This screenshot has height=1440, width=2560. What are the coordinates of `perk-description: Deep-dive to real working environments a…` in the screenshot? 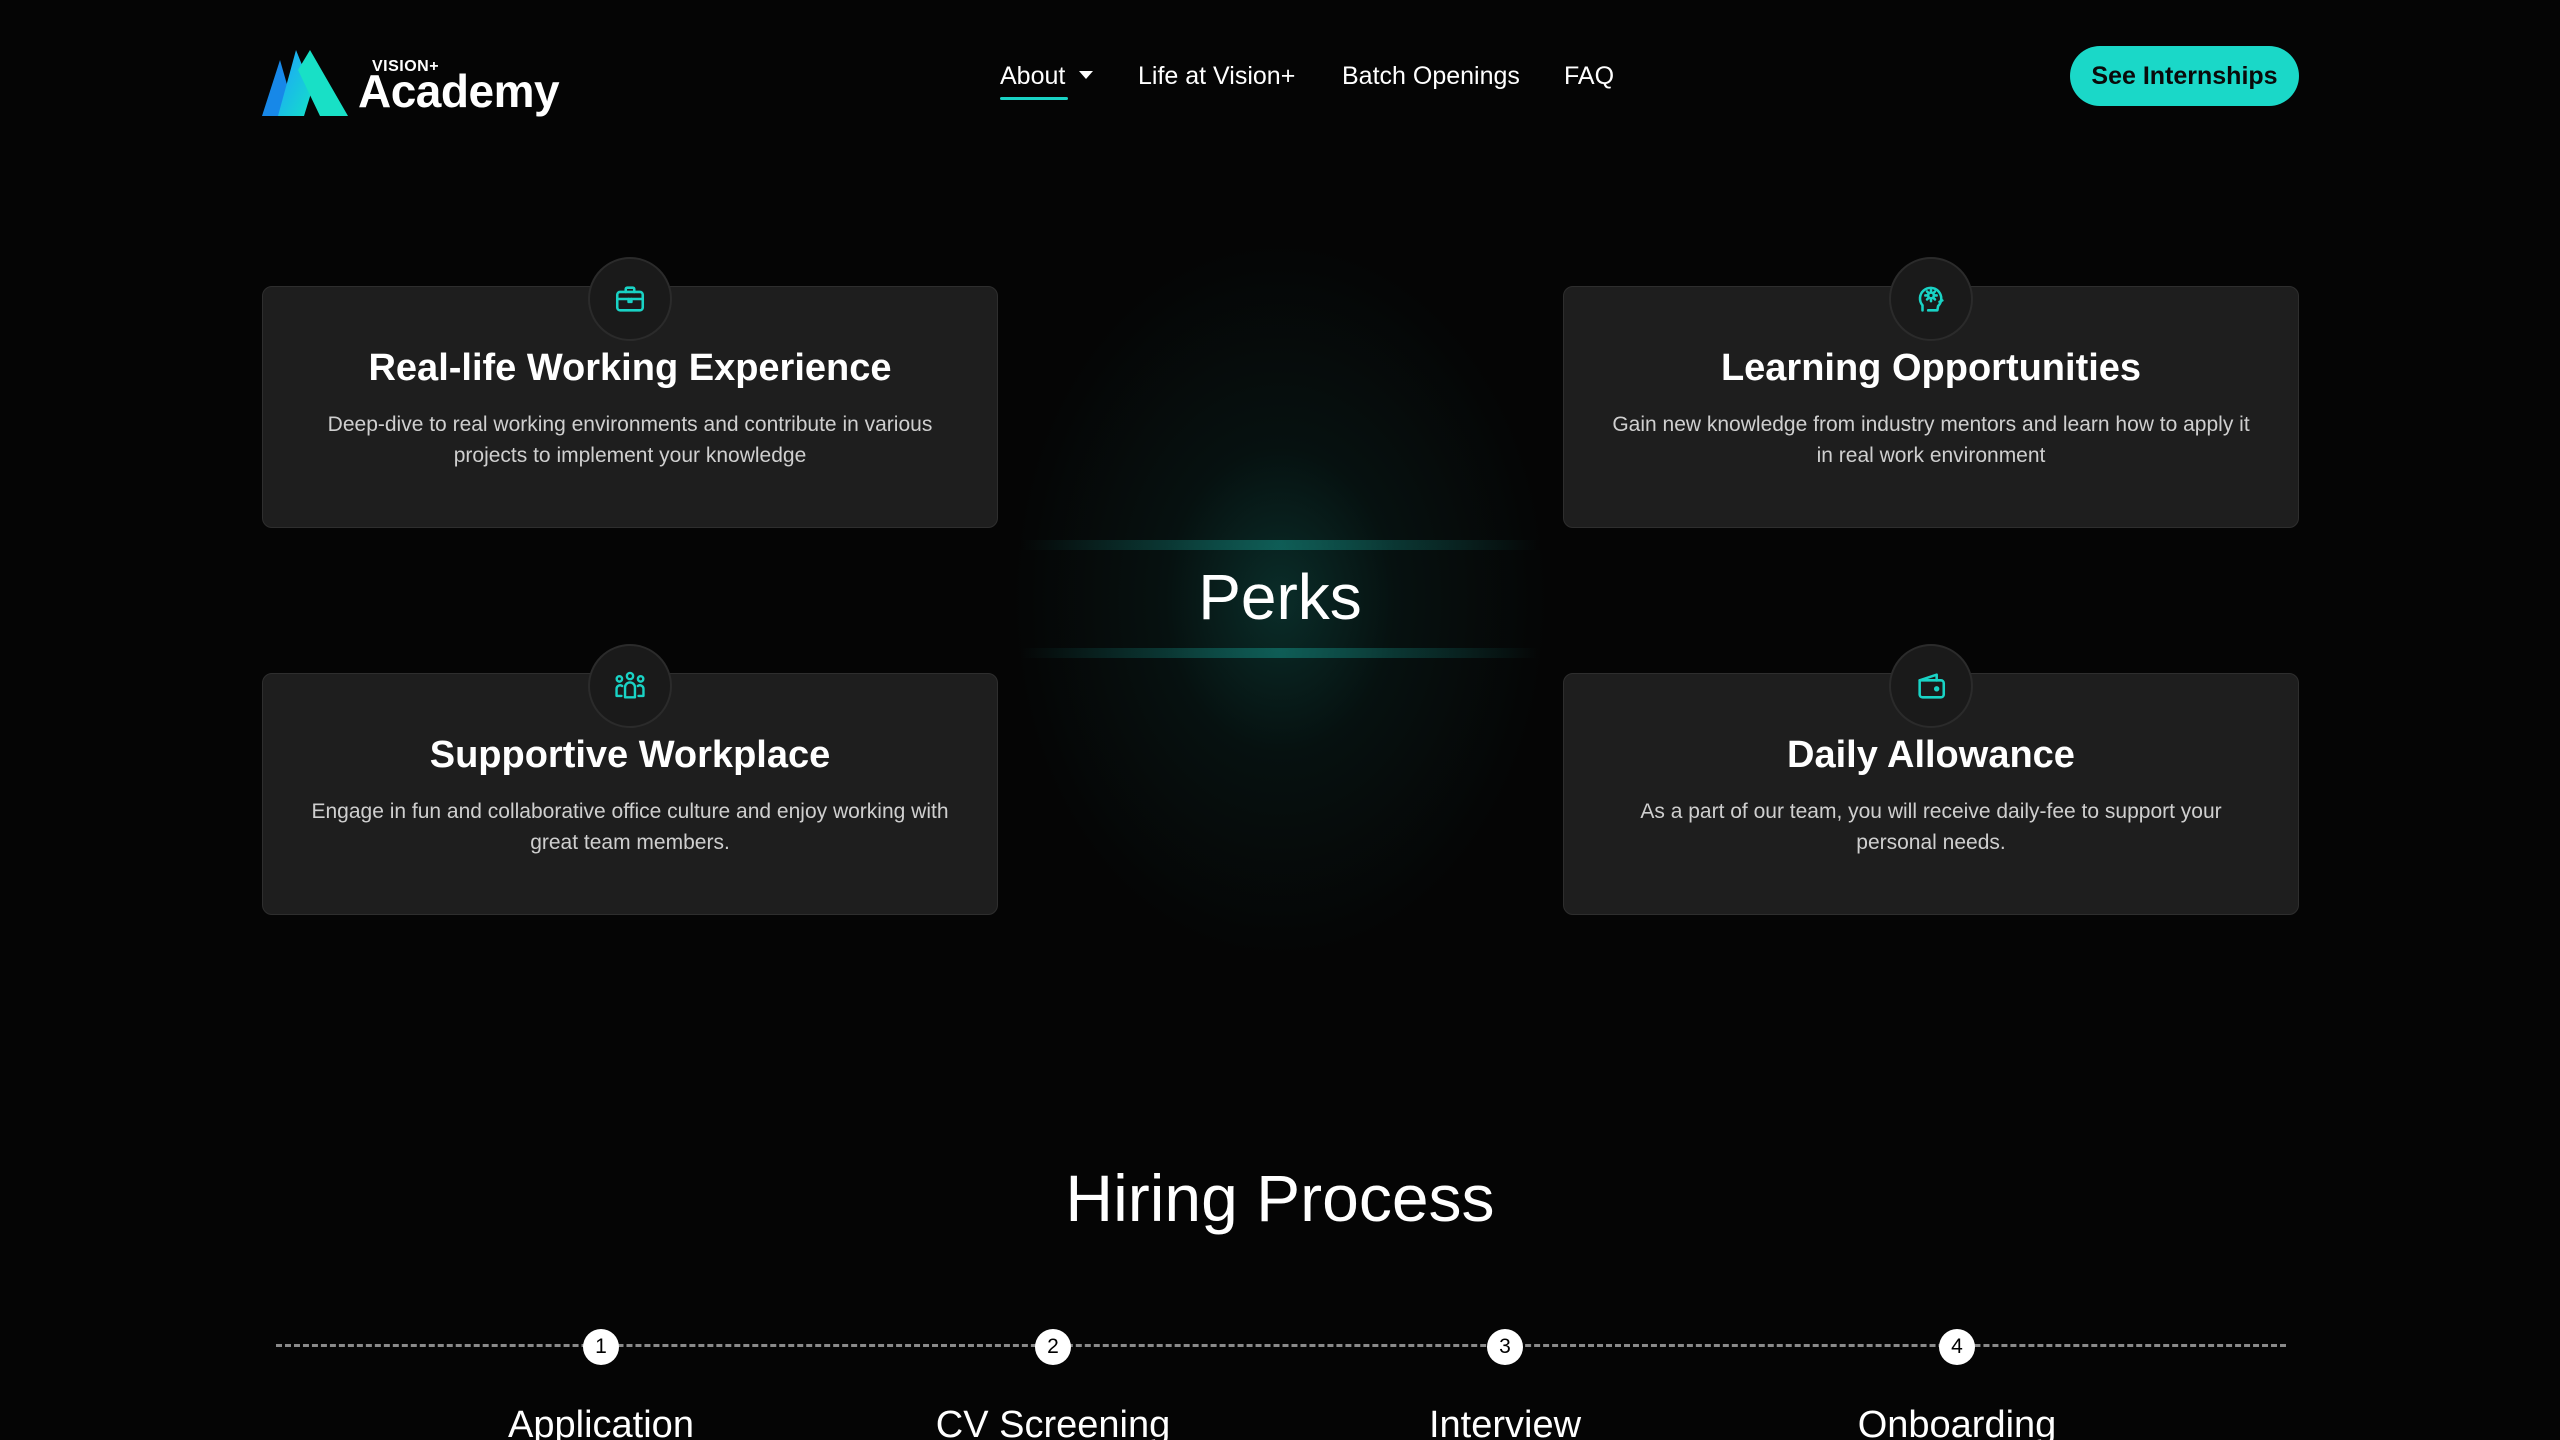 It's located at (630, 440).